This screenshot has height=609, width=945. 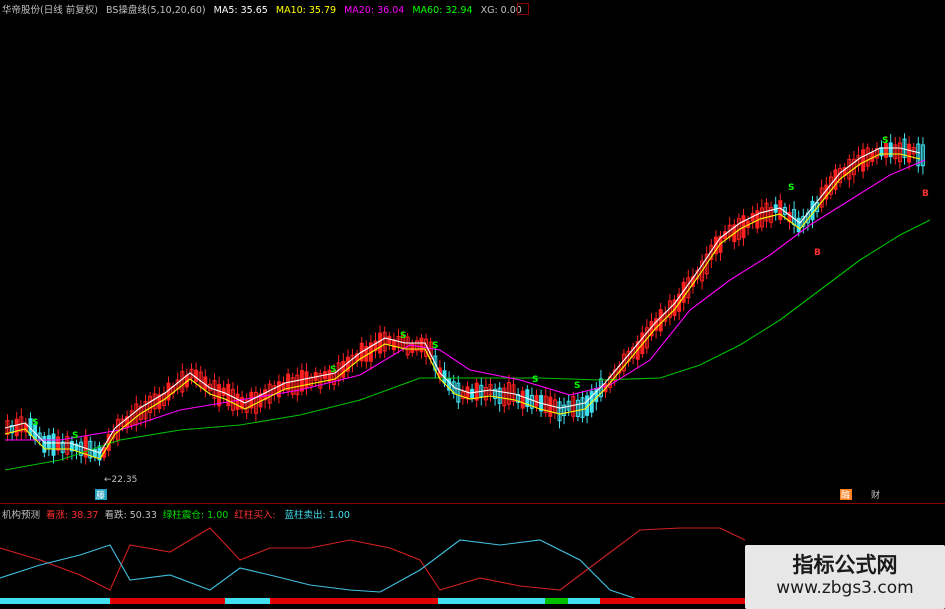 What do you see at coordinates (845, 565) in the screenshot?
I see `watermark-title: 指标公式网` at bounding box center [845, 565].